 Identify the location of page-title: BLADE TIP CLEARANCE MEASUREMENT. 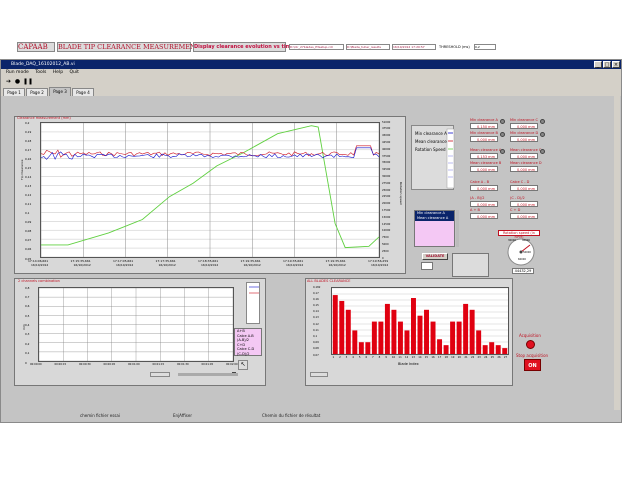
(129, 47).